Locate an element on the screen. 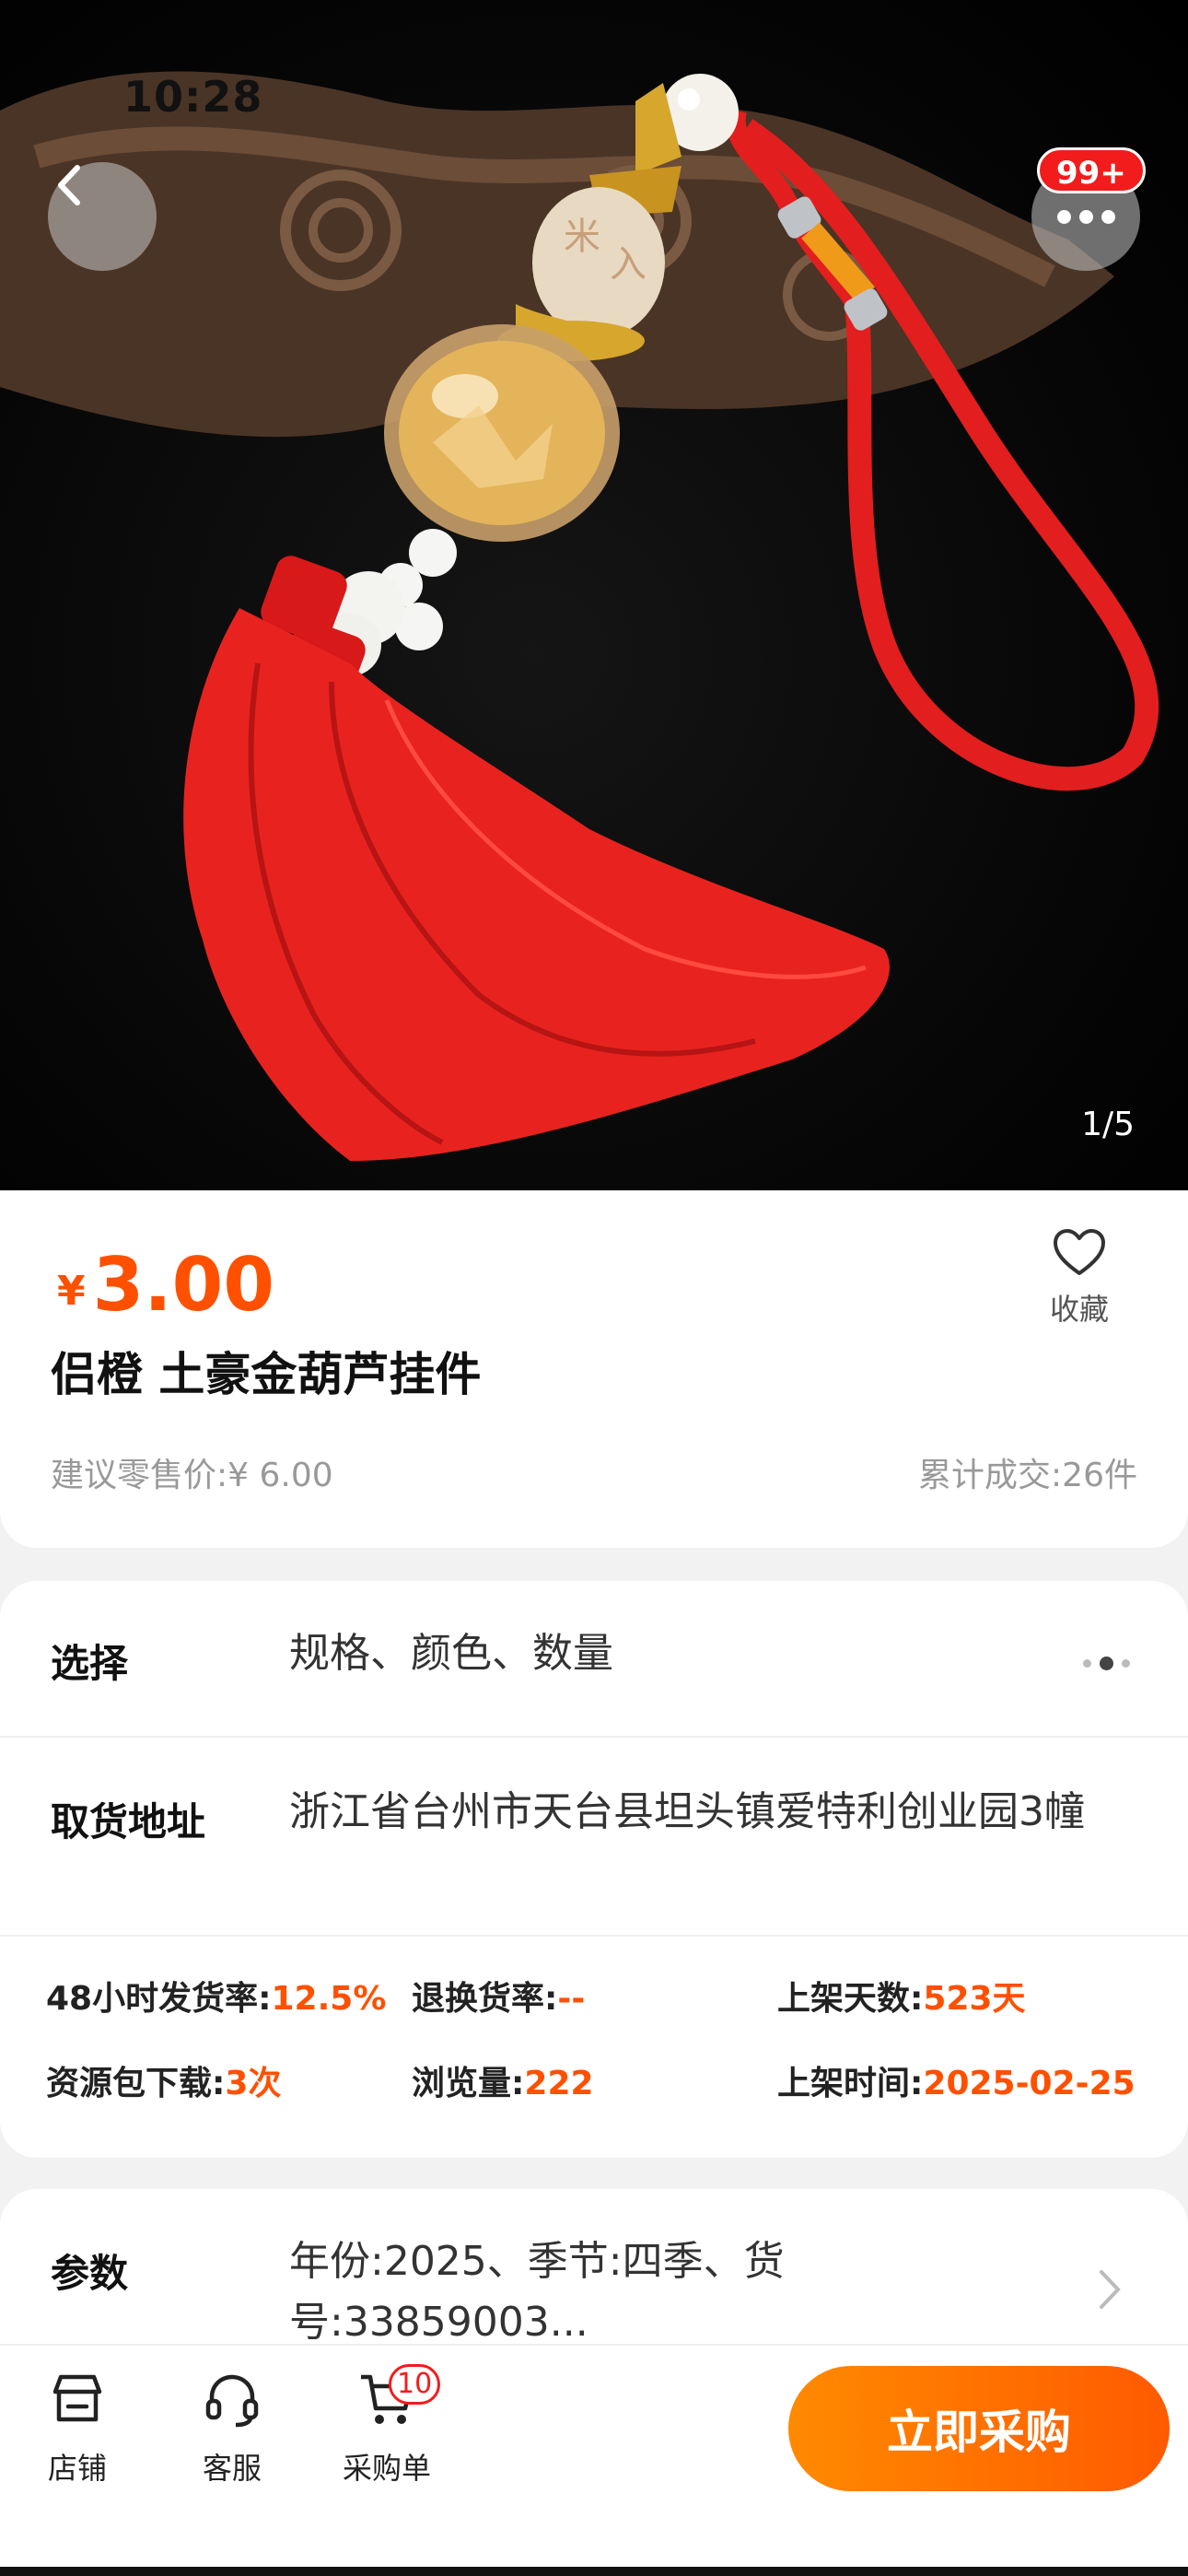 The width and height of the screenshot is (1188, 2576). chevron-right-icon is located at coordinates (1110, 2289).